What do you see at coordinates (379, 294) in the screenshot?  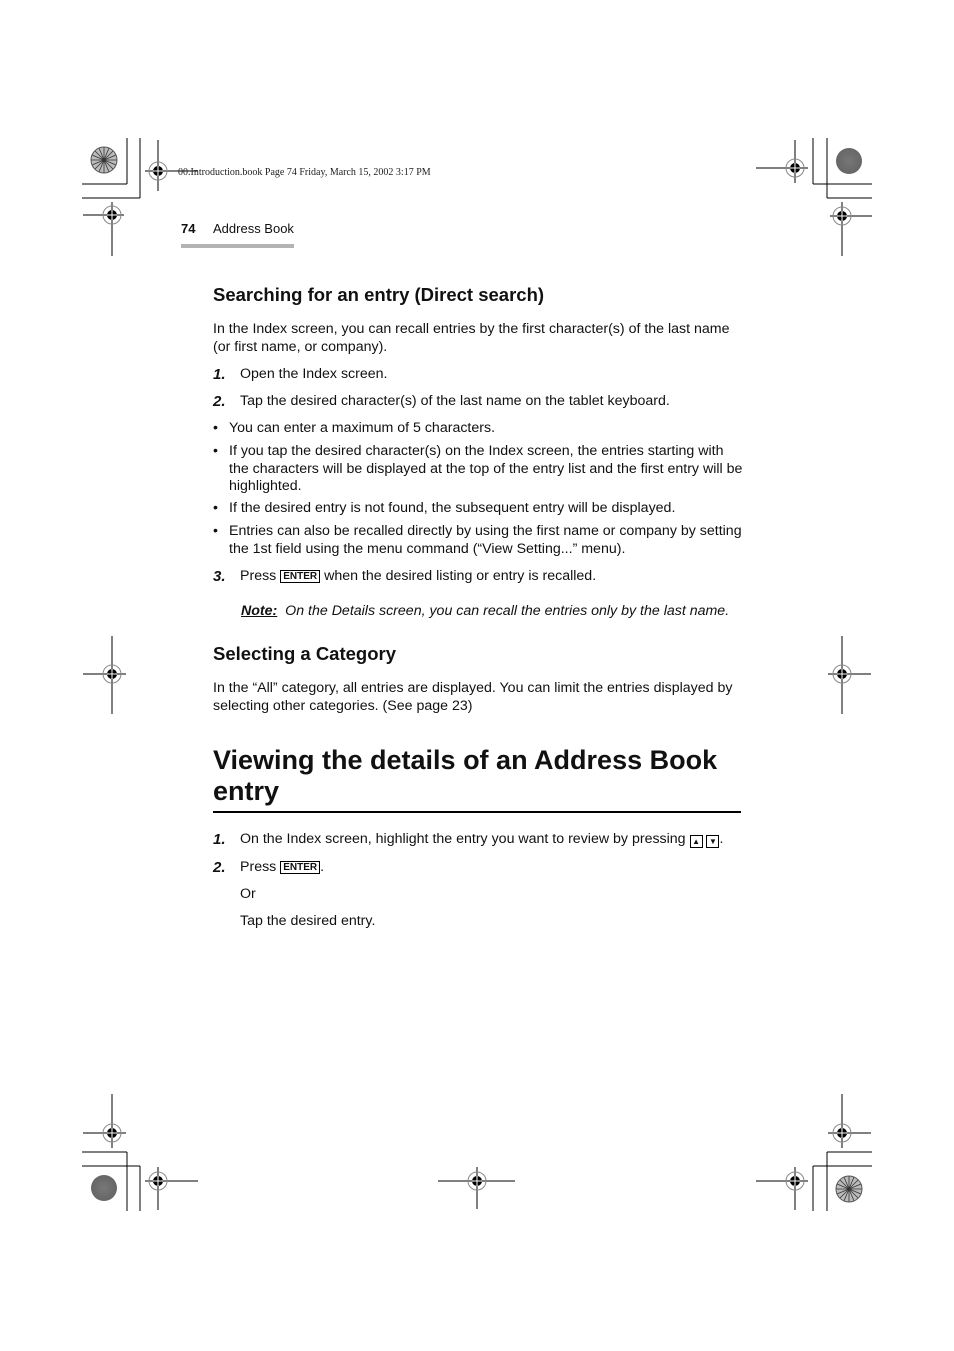 I see `heading-direct-search: Searching for an entry (Direct search)` at bounding box center [379, 294].